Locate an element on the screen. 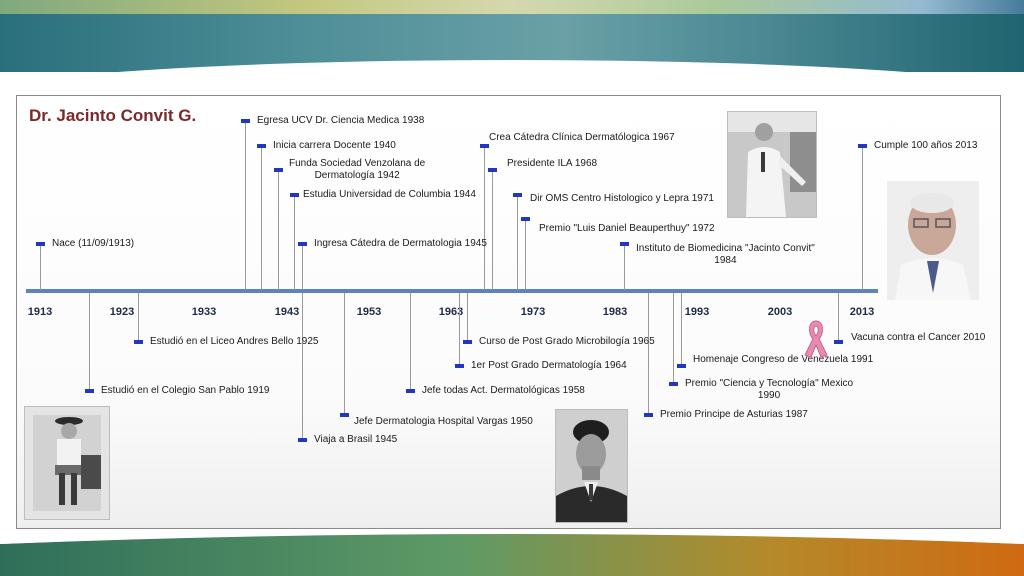  year-tick: 2013 is located at coordinates (862, 312).